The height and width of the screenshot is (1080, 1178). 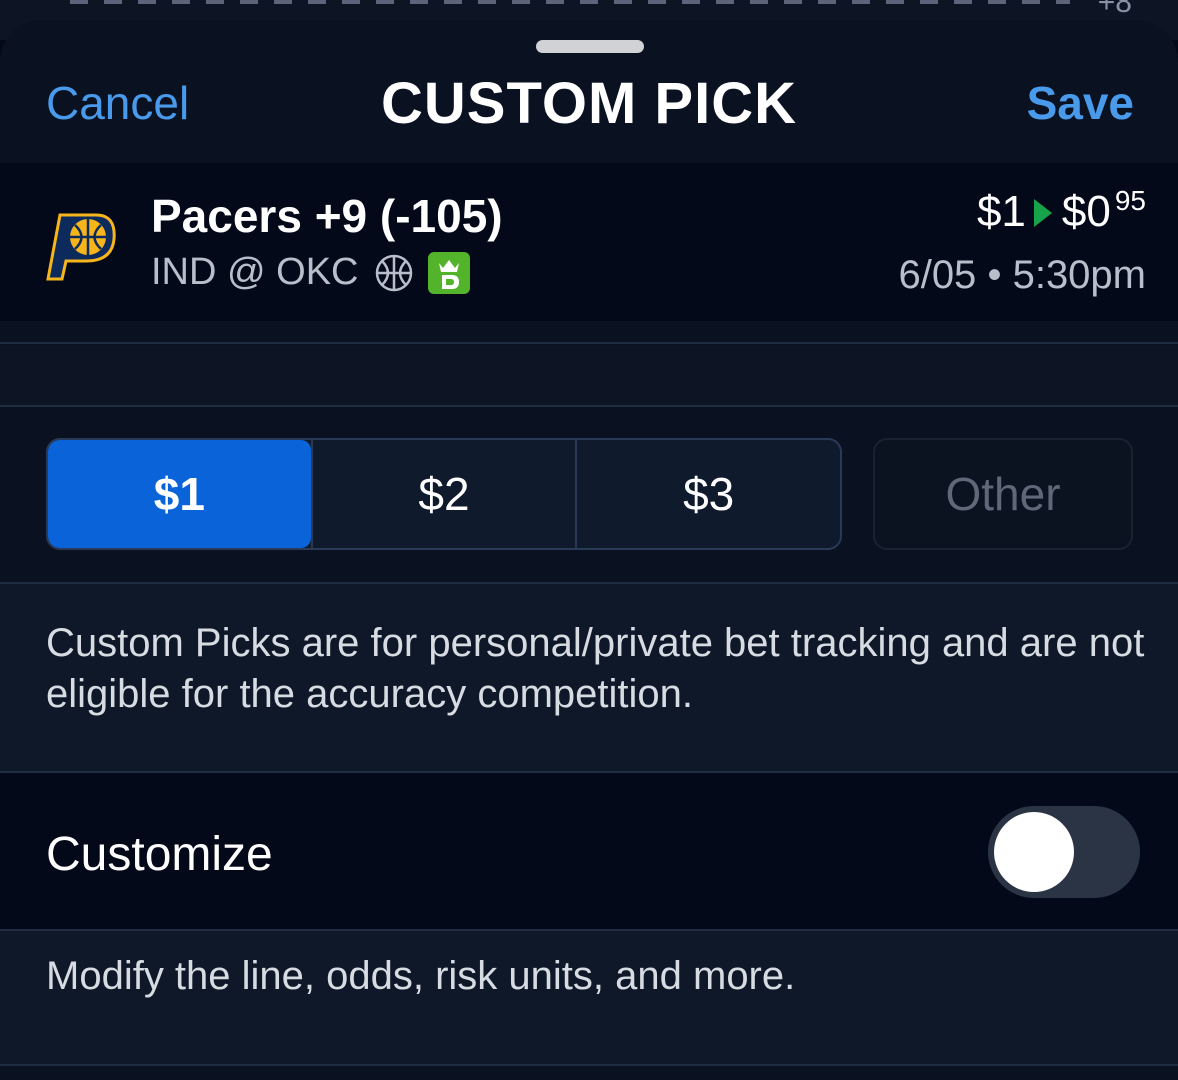 I want to click on matchup: IND @ OKC, so click(x=255, y=272).